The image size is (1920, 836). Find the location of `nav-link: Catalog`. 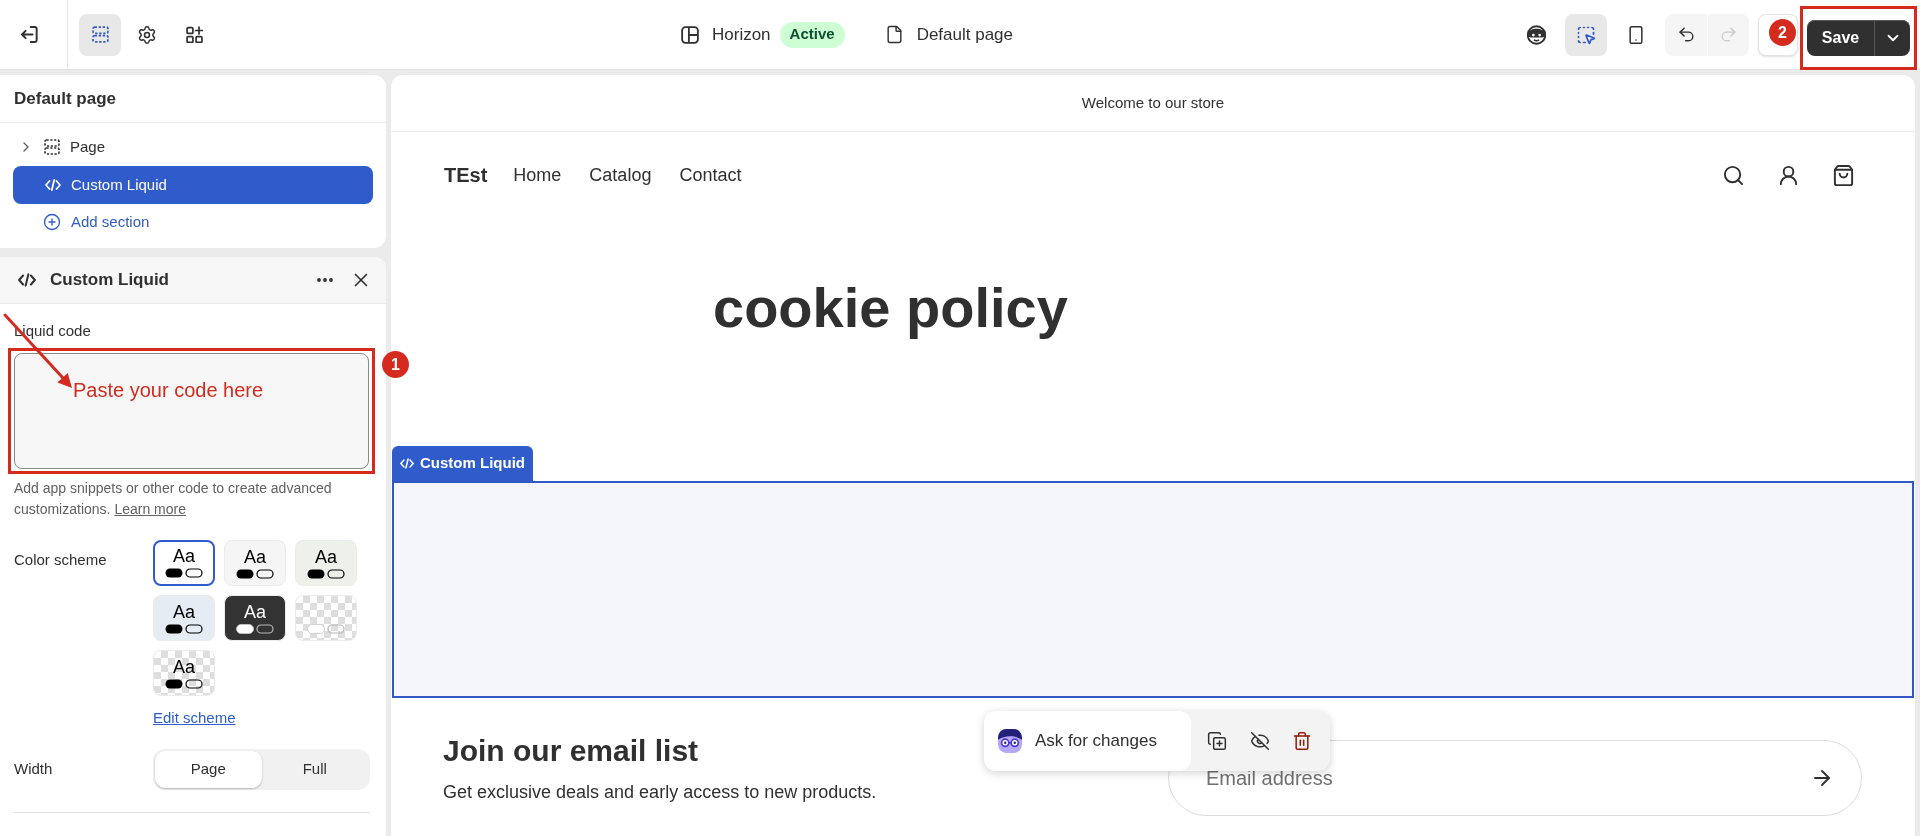

nav-link: Catalog is located at coordinates (620, 175).